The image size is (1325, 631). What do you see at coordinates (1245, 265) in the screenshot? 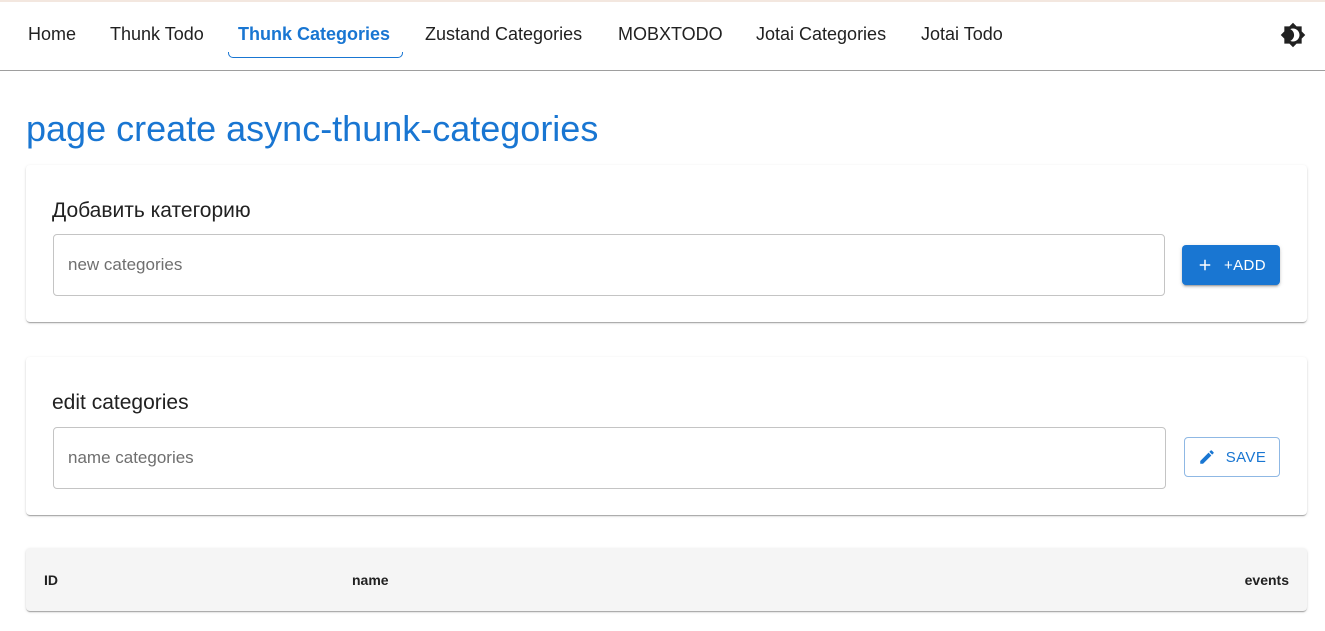
I see `add-button-label: +ADD` at bounding box center [1245, 265].